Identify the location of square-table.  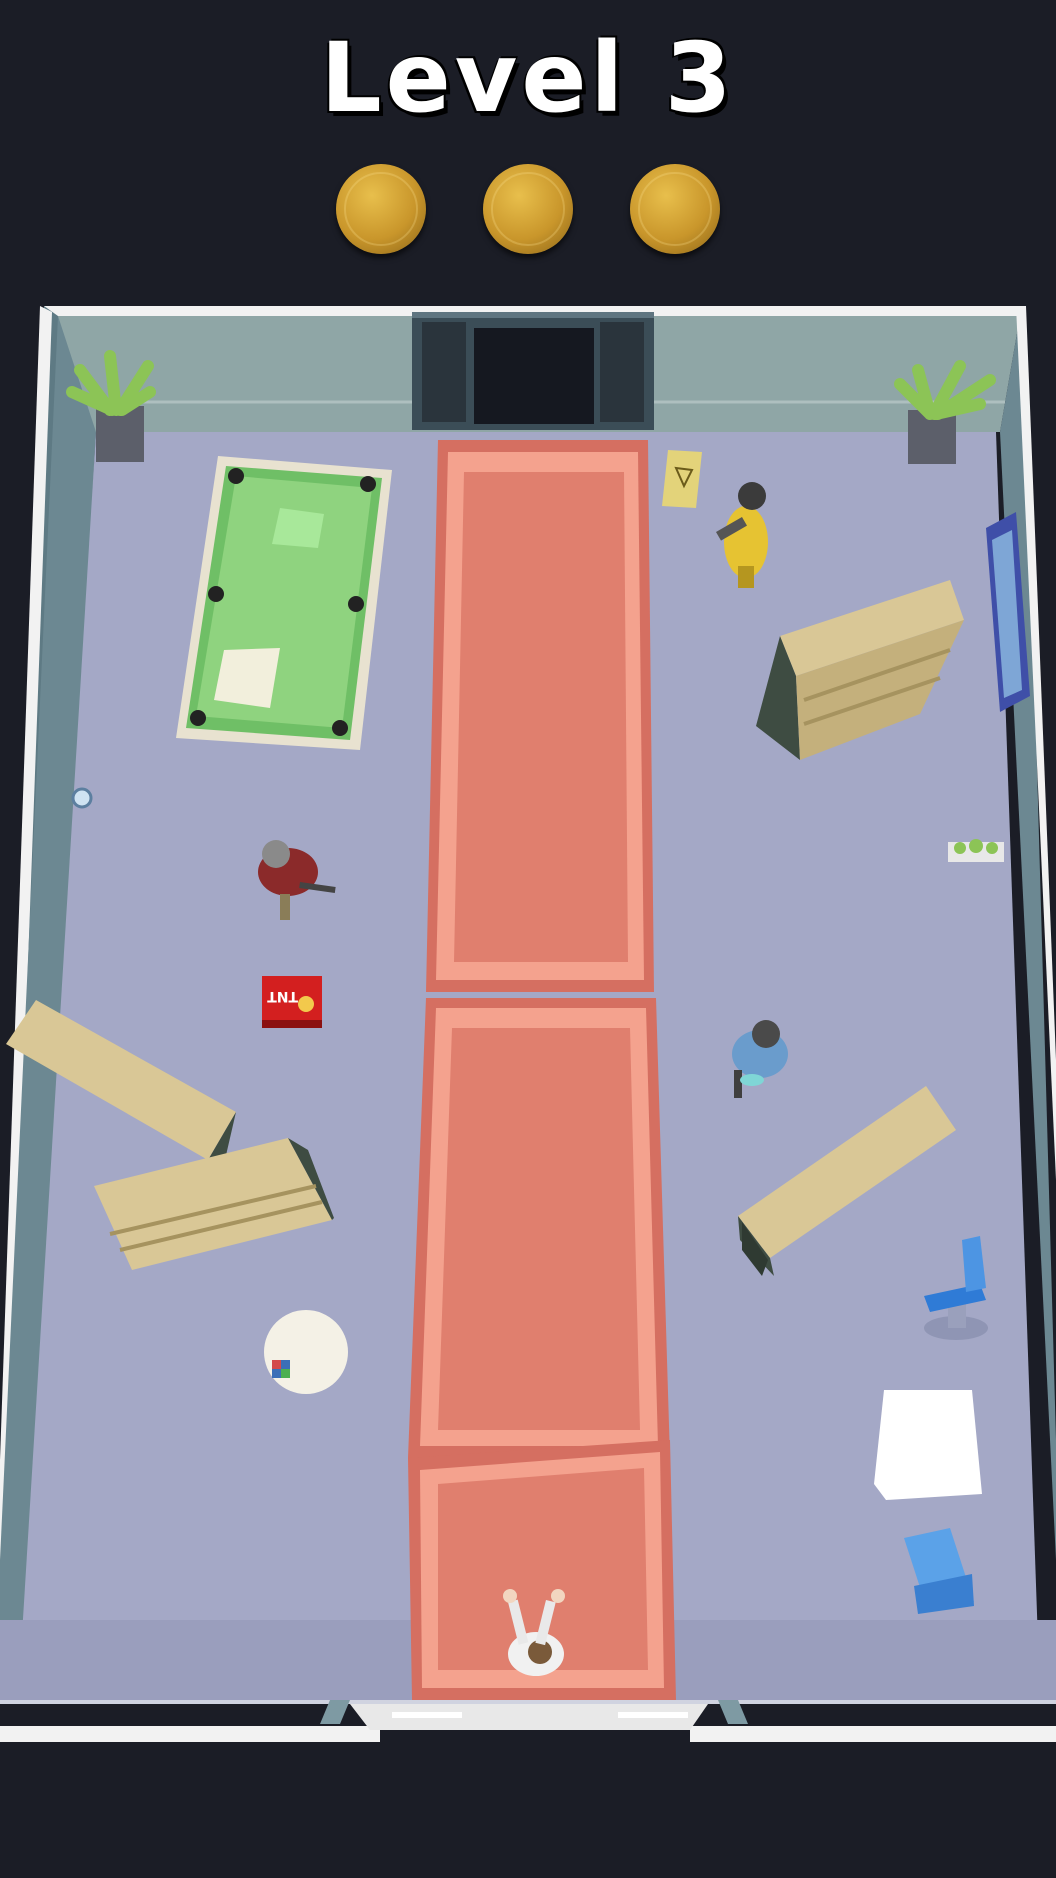
(928, 1445).